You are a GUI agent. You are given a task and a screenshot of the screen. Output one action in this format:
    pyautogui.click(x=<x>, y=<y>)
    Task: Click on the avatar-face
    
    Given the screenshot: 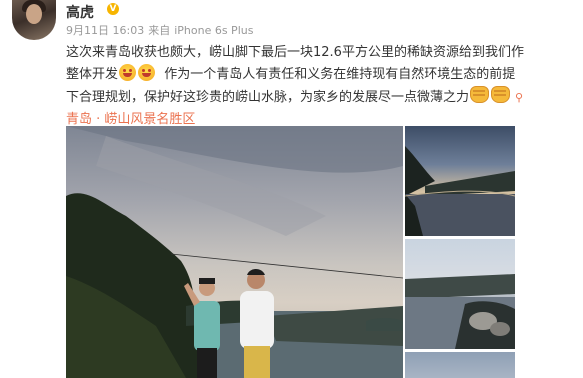 What is the action you would take?
    pyautogui.click(x=34, y=14)
    